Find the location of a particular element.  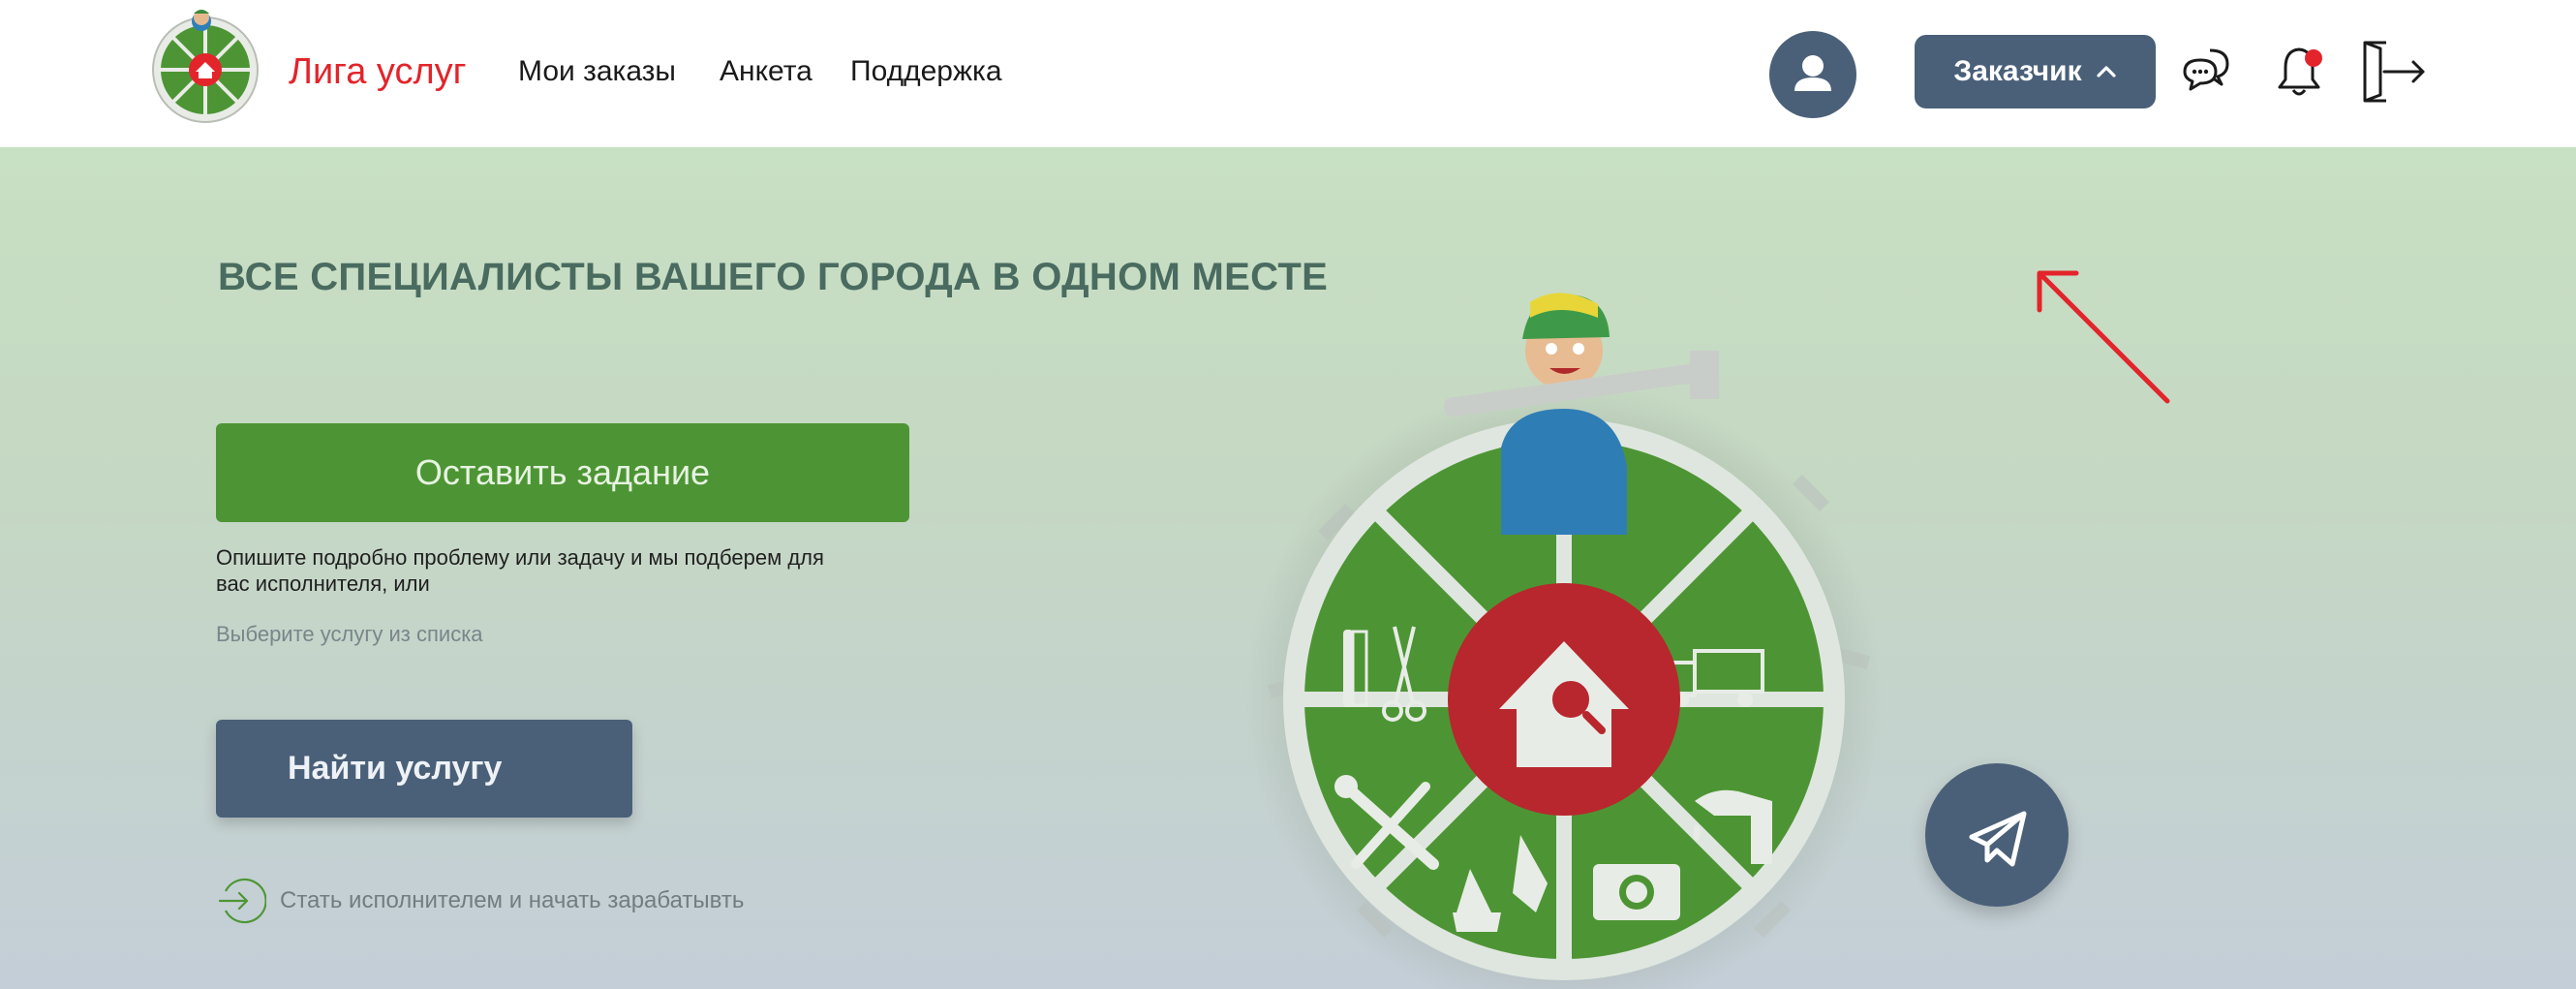

nav-my-orders: Мои заказы is located at coordinates (597, 71).